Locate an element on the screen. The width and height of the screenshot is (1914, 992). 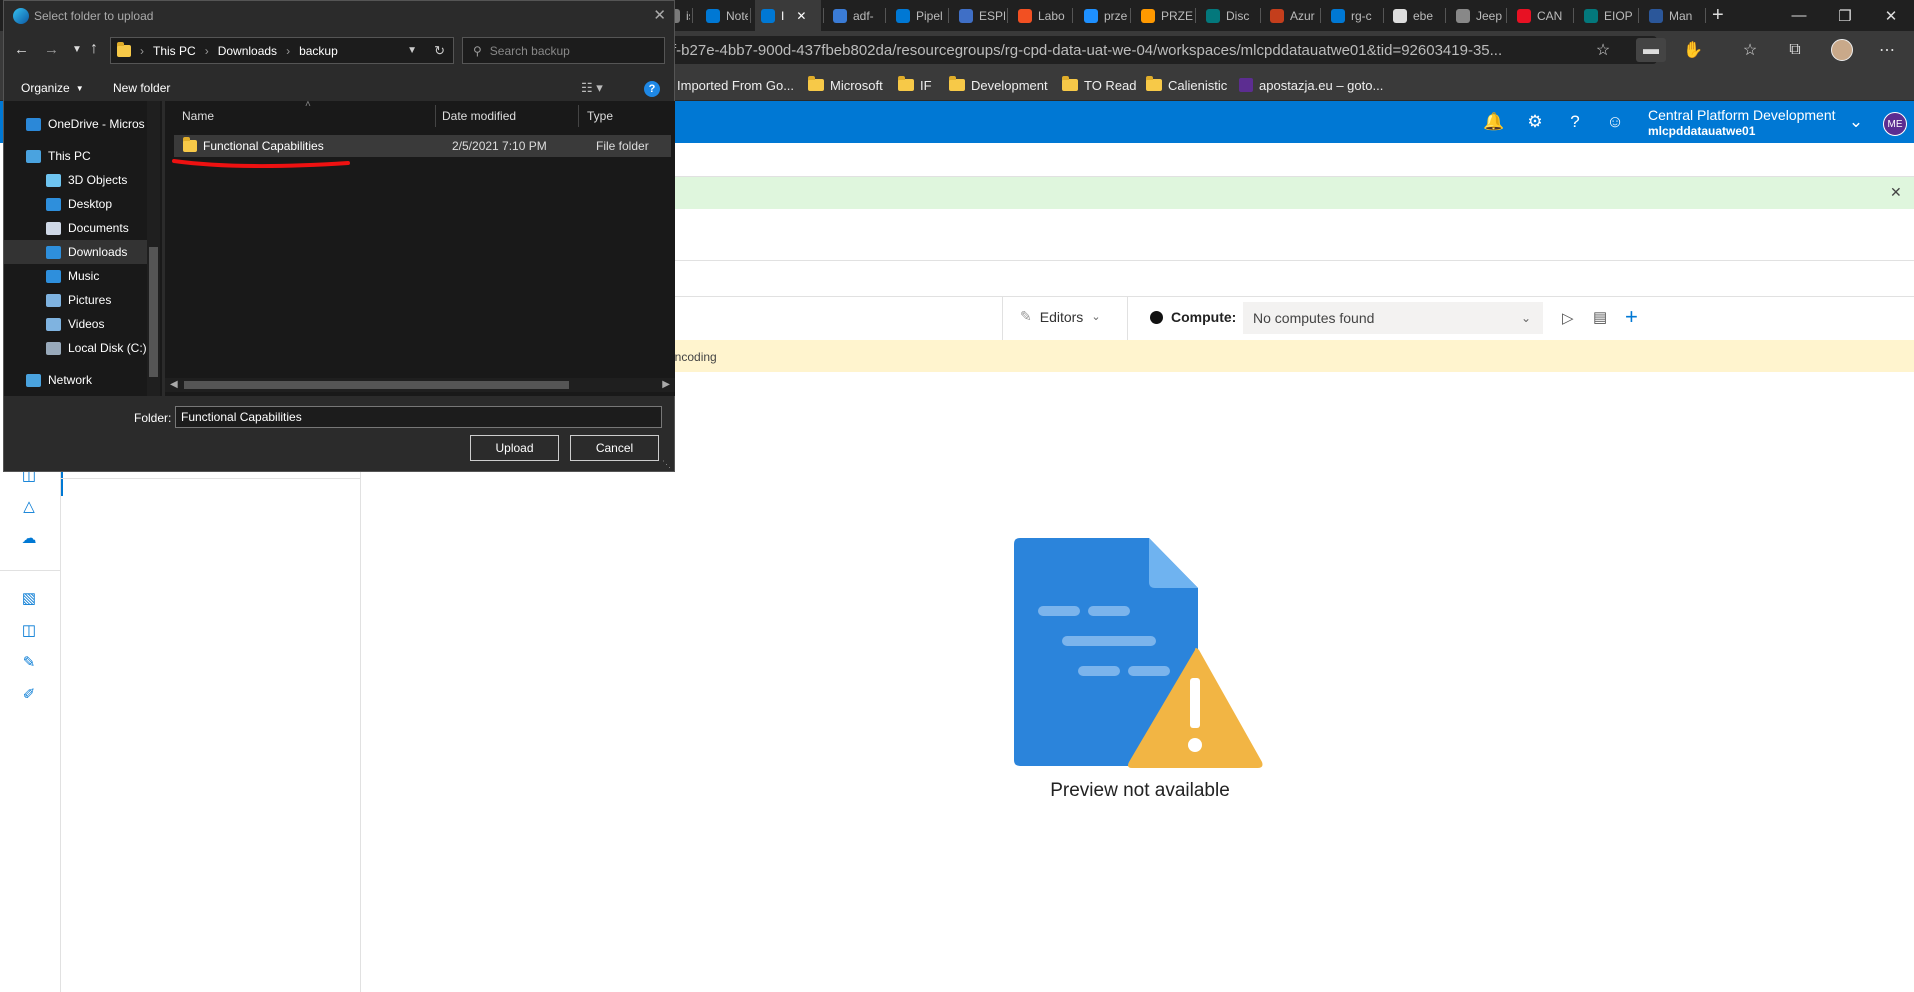
more-menu-icon: ⋯ is located at coordinates (1887, 50).